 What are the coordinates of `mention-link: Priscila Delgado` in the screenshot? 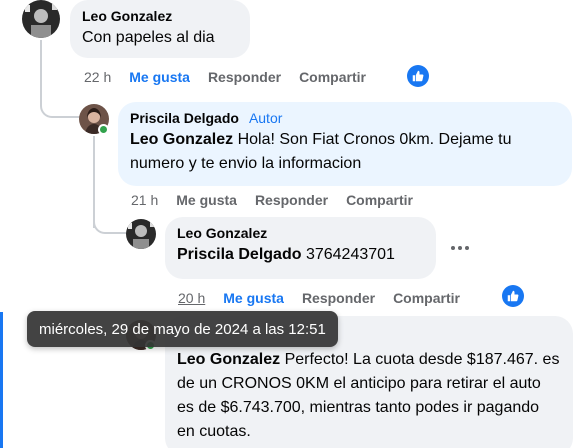 It's located at (239, 254).